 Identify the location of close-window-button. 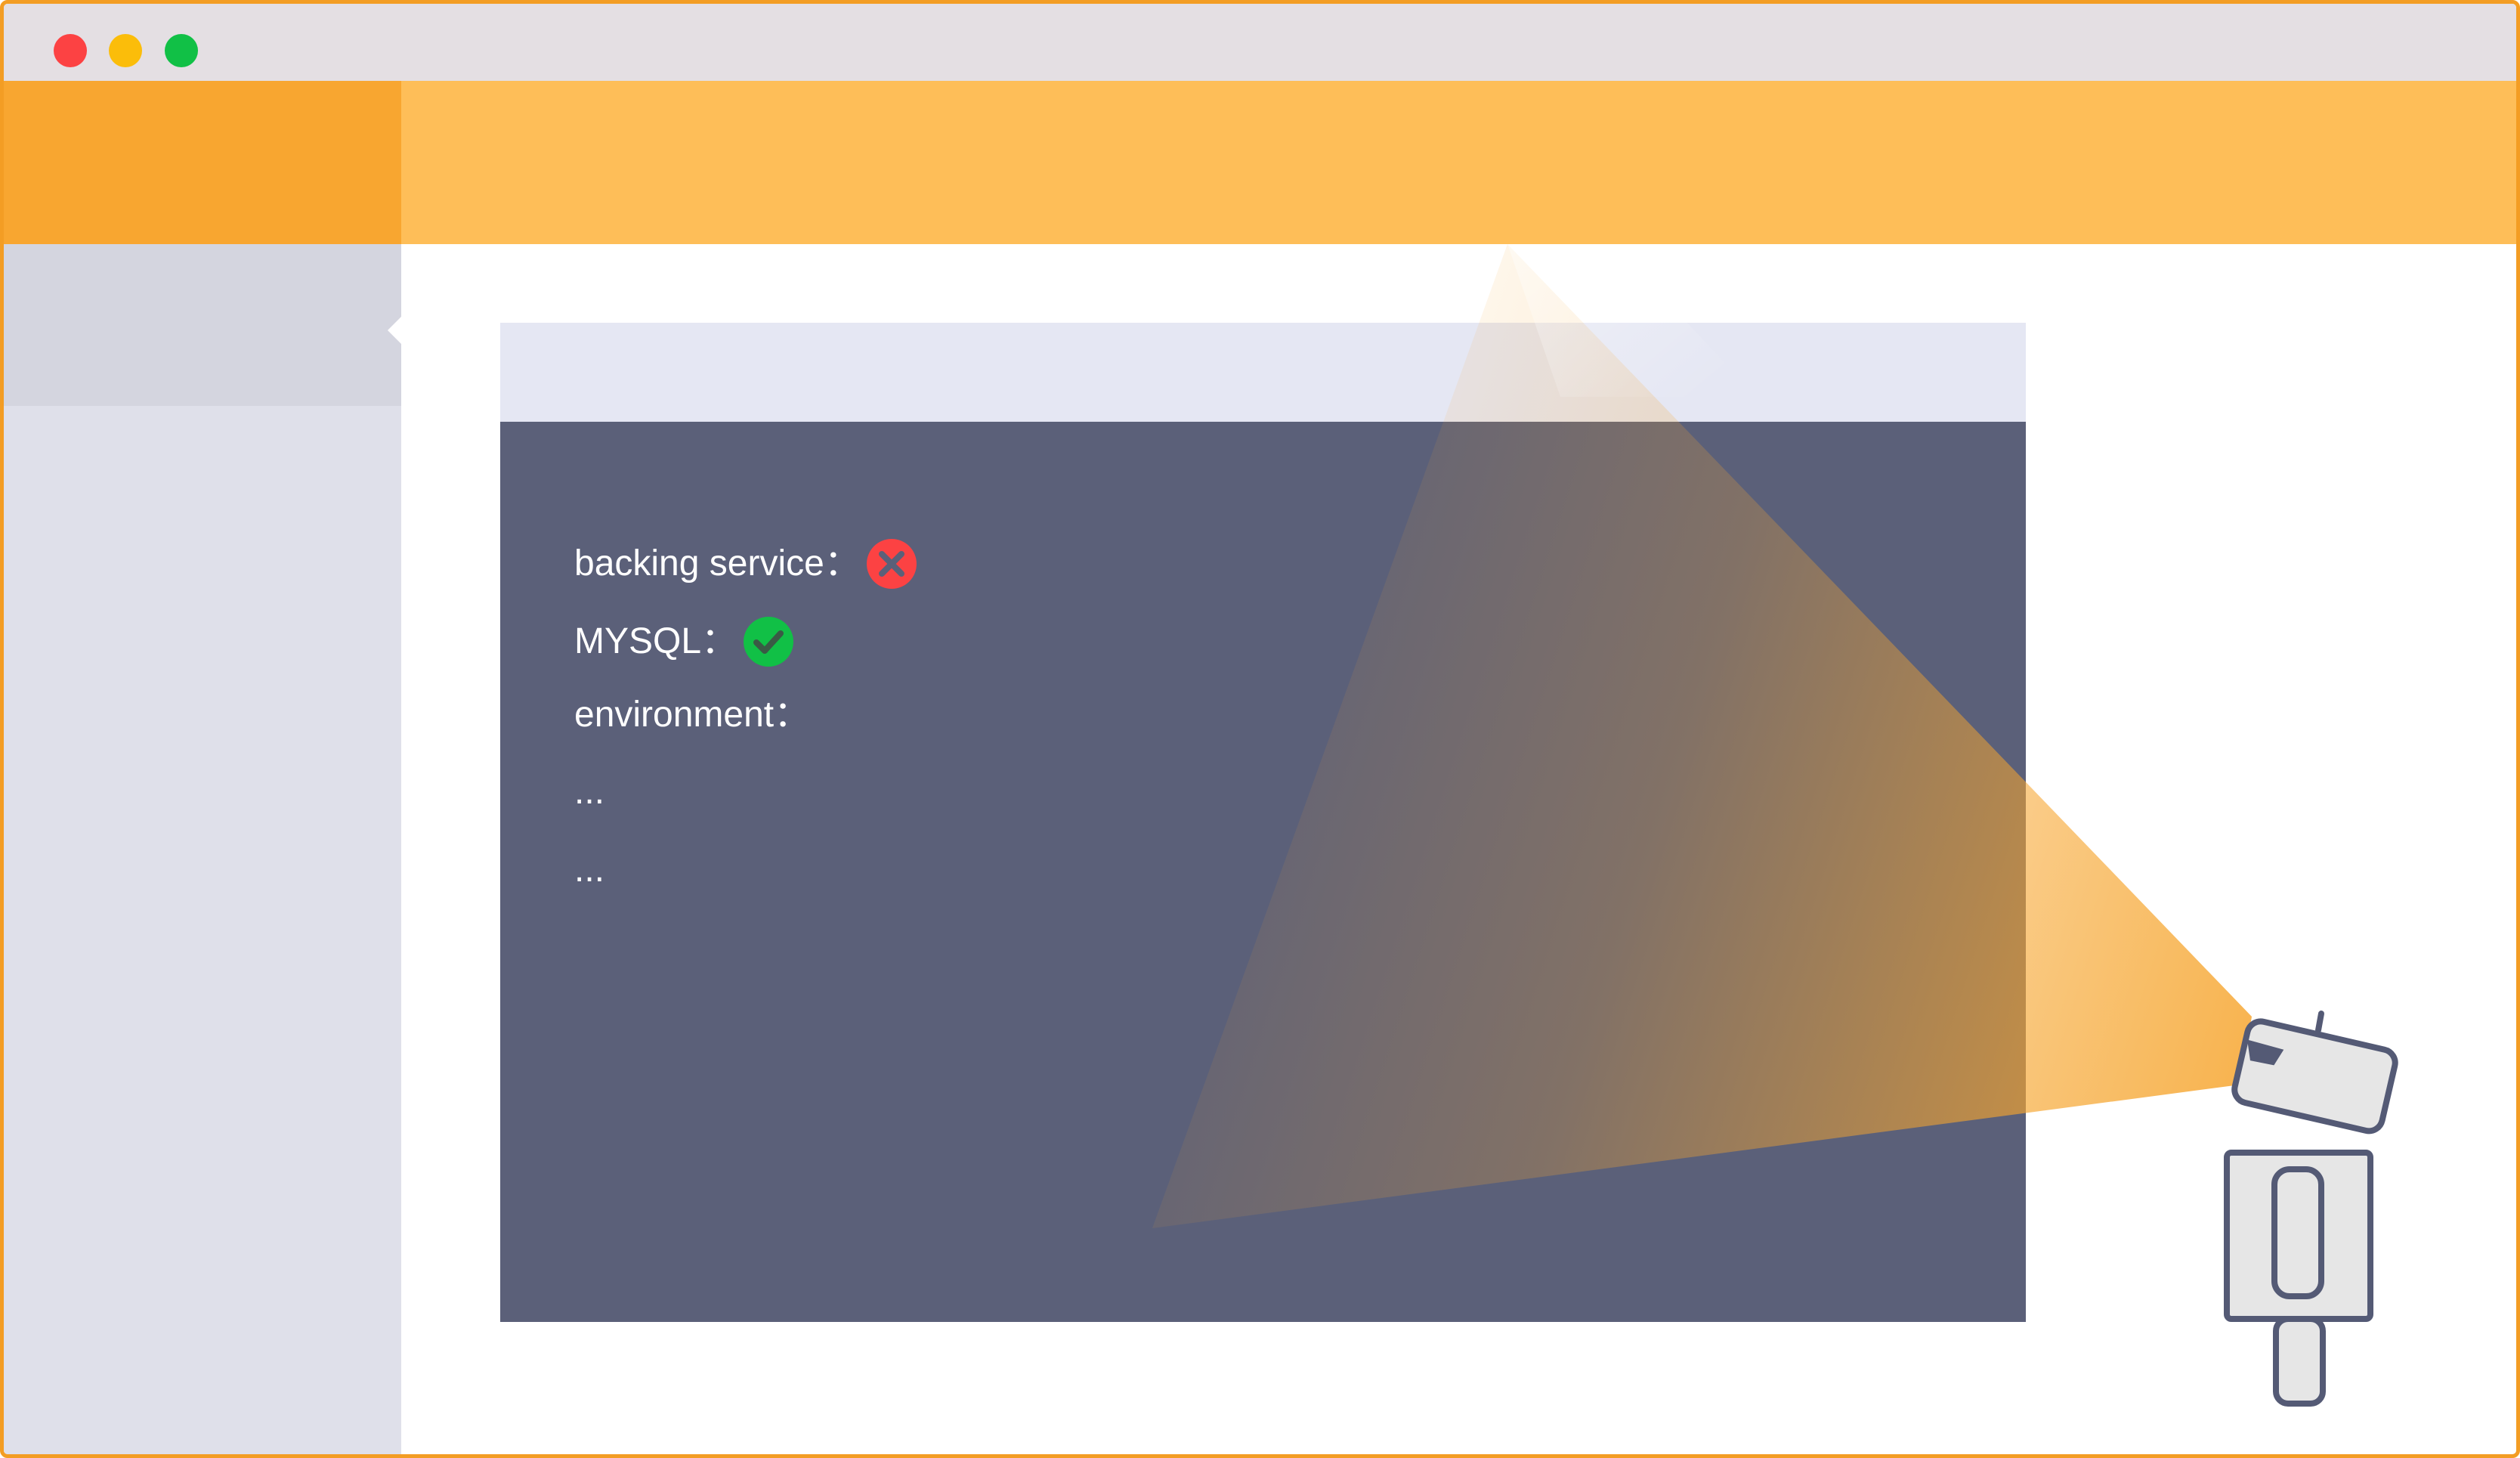
(70, 50).